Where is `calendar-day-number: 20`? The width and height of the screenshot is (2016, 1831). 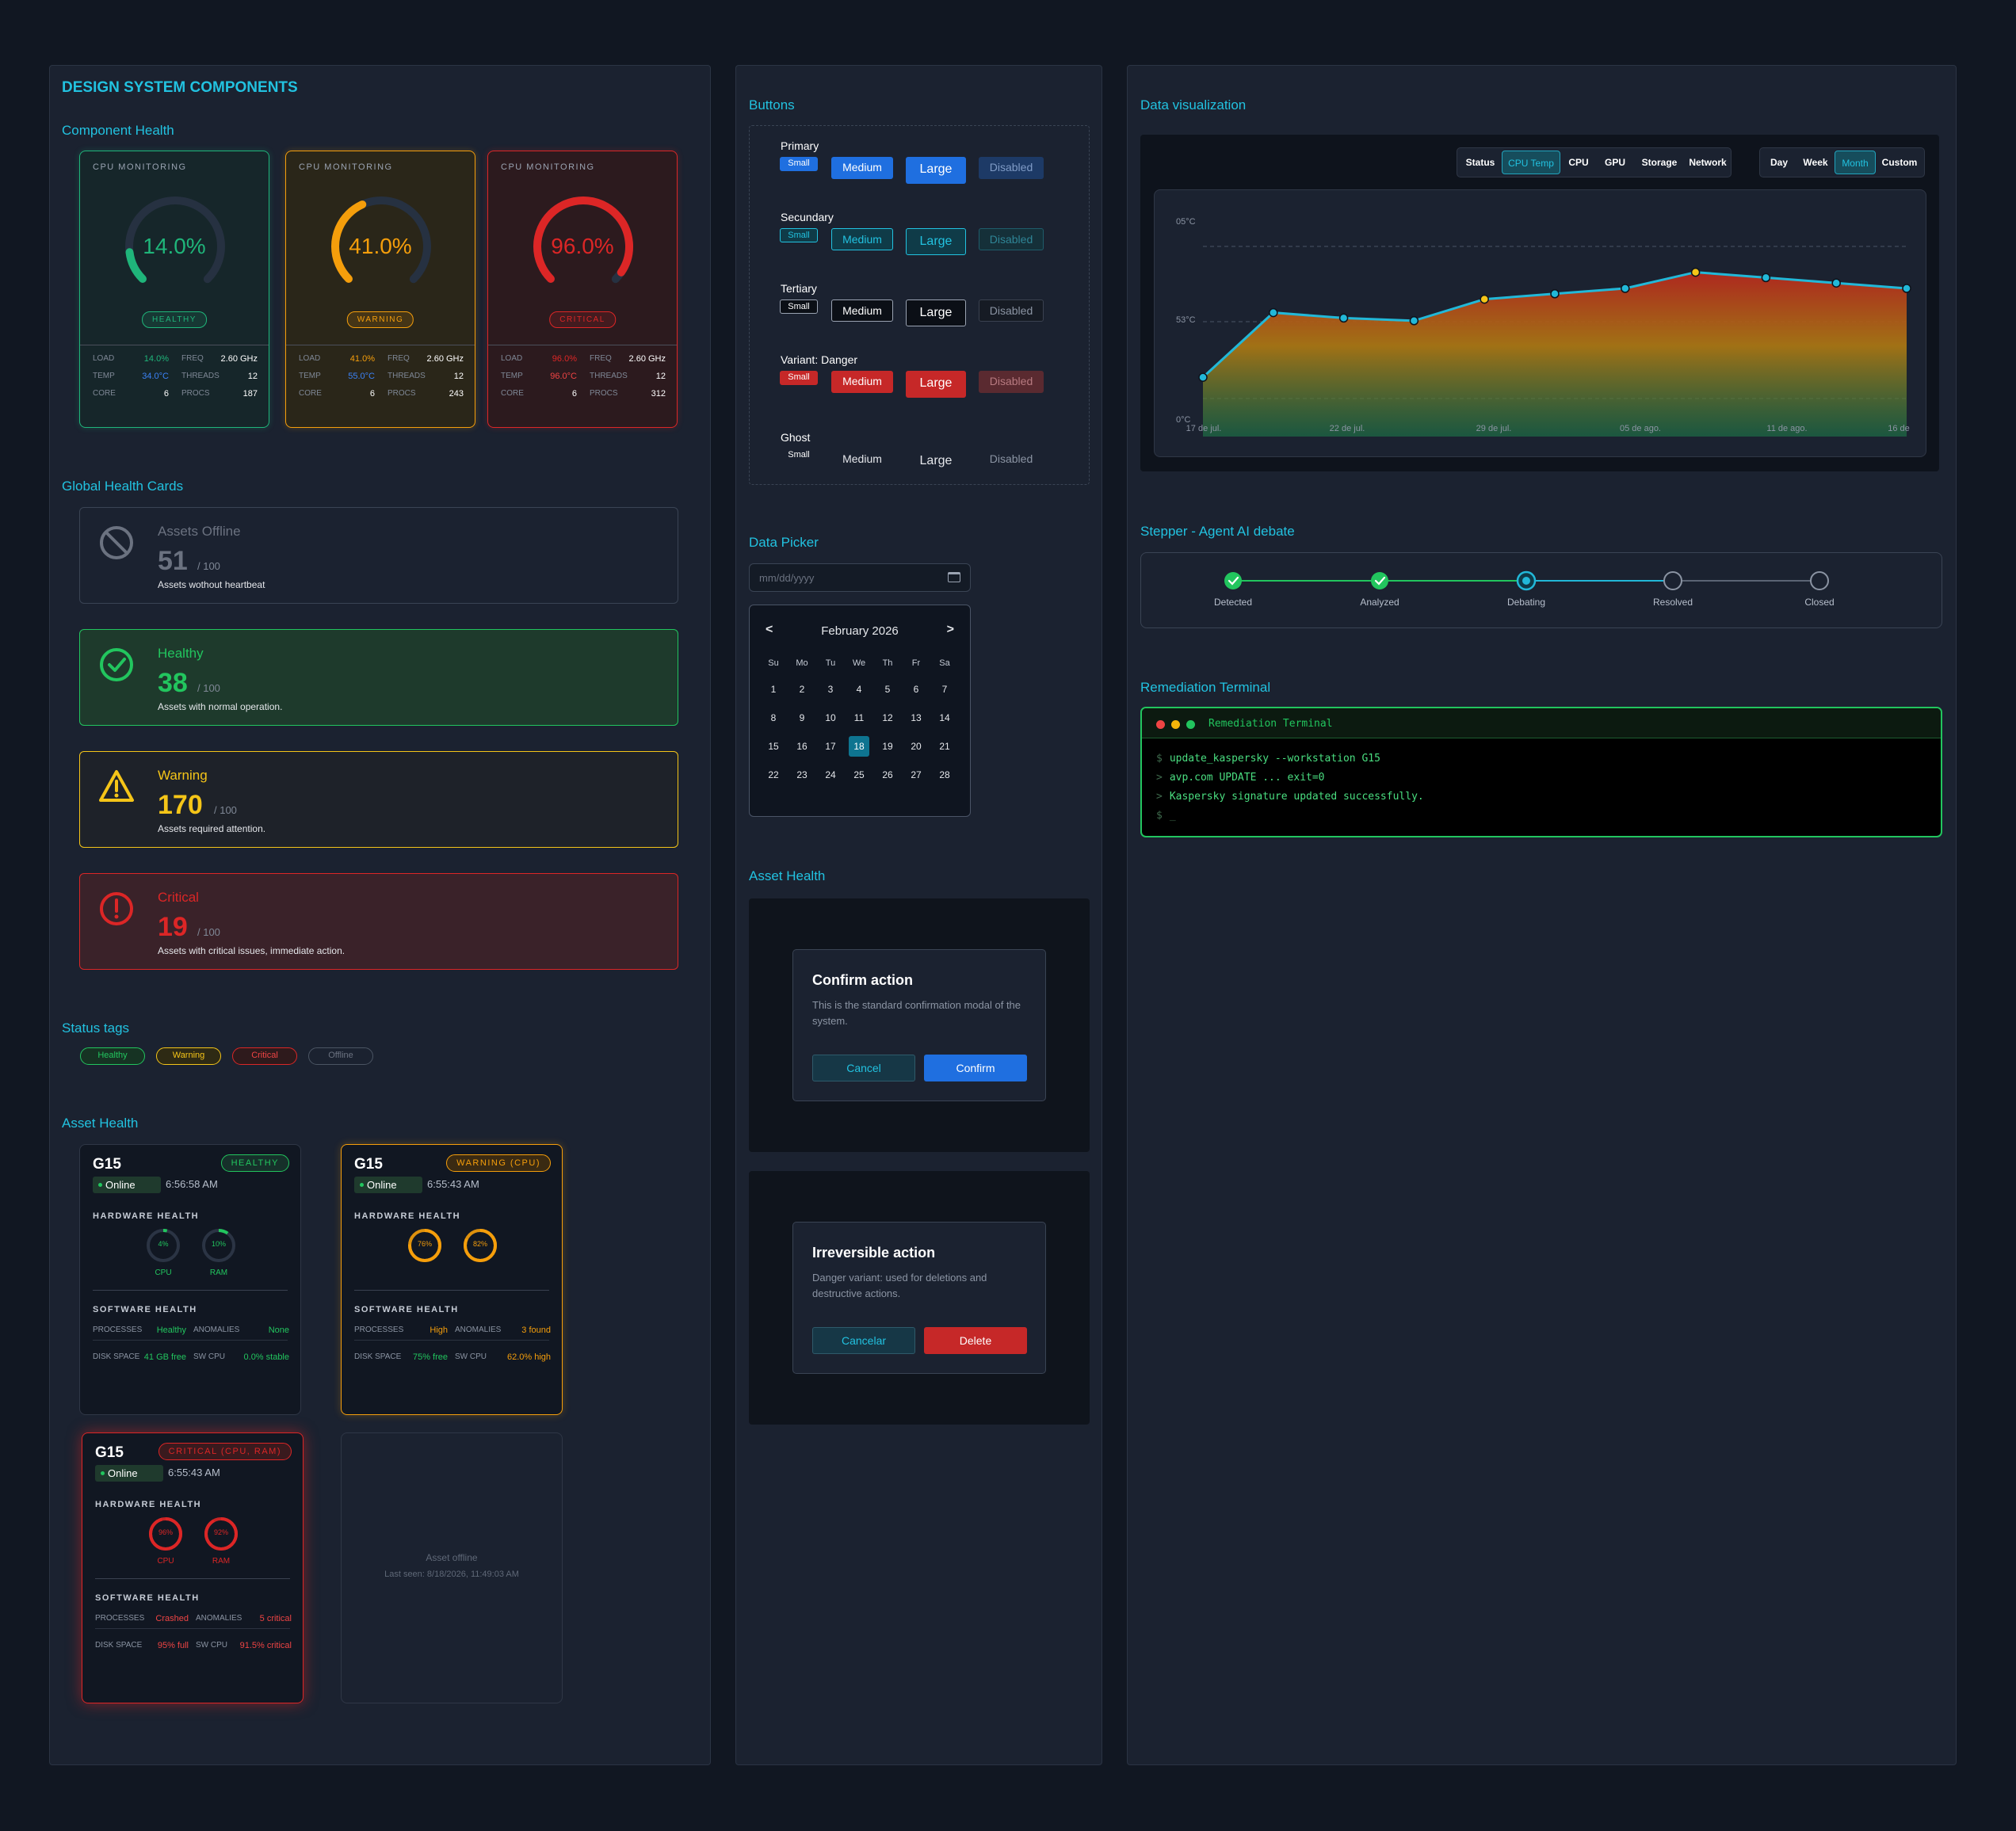 calendar-day-number: 20 is located at coordinates (916, 746).